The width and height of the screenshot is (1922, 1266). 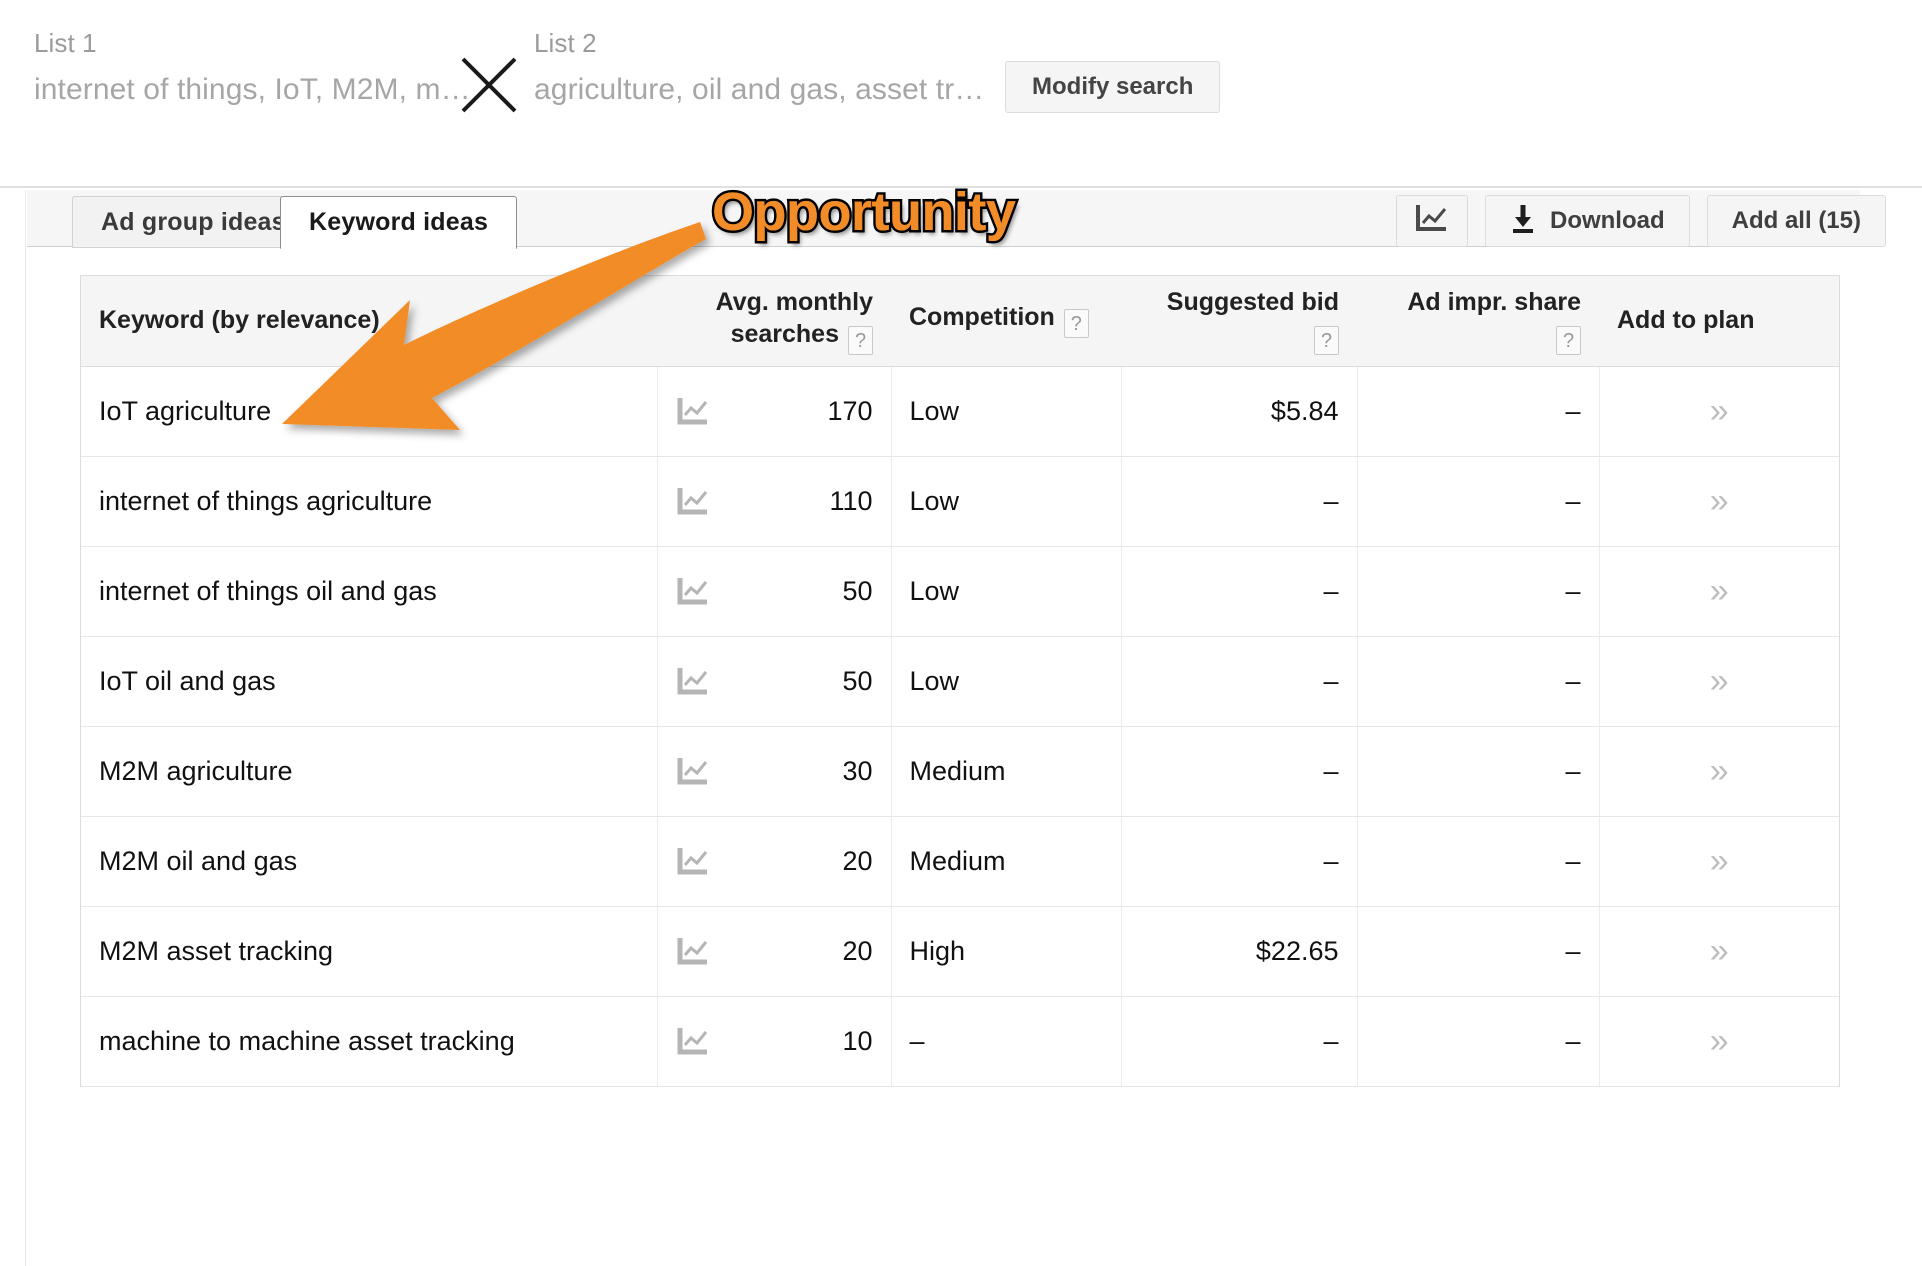 I want to click on table-row: M2M asset tracking 20 High $22.65 – », so click(x=960, y=951).